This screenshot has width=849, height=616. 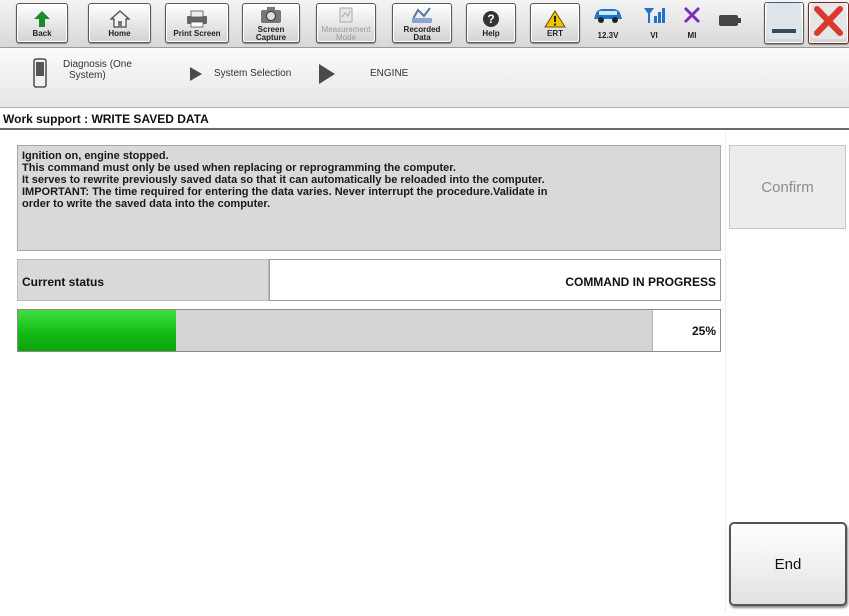 I want to click on recorded-data-icon, so click(x=422, y=15).